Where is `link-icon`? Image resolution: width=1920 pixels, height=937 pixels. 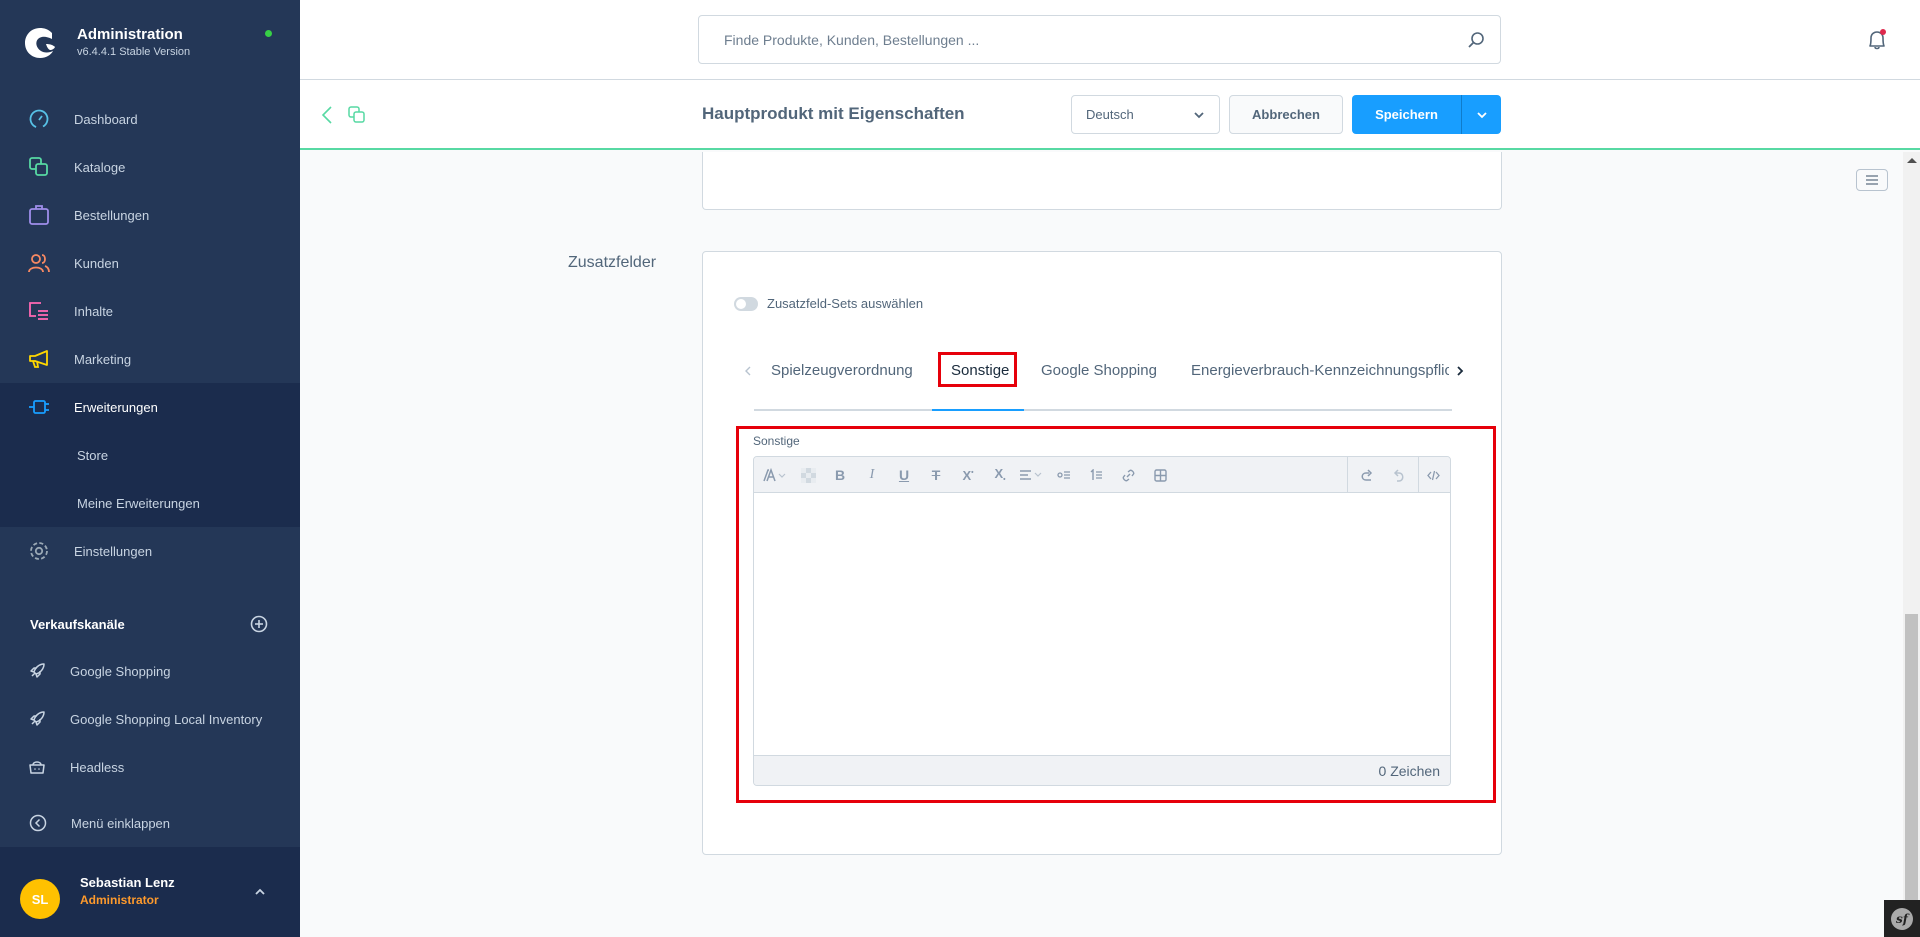
link-icon is located at coordinates (1128, 475).